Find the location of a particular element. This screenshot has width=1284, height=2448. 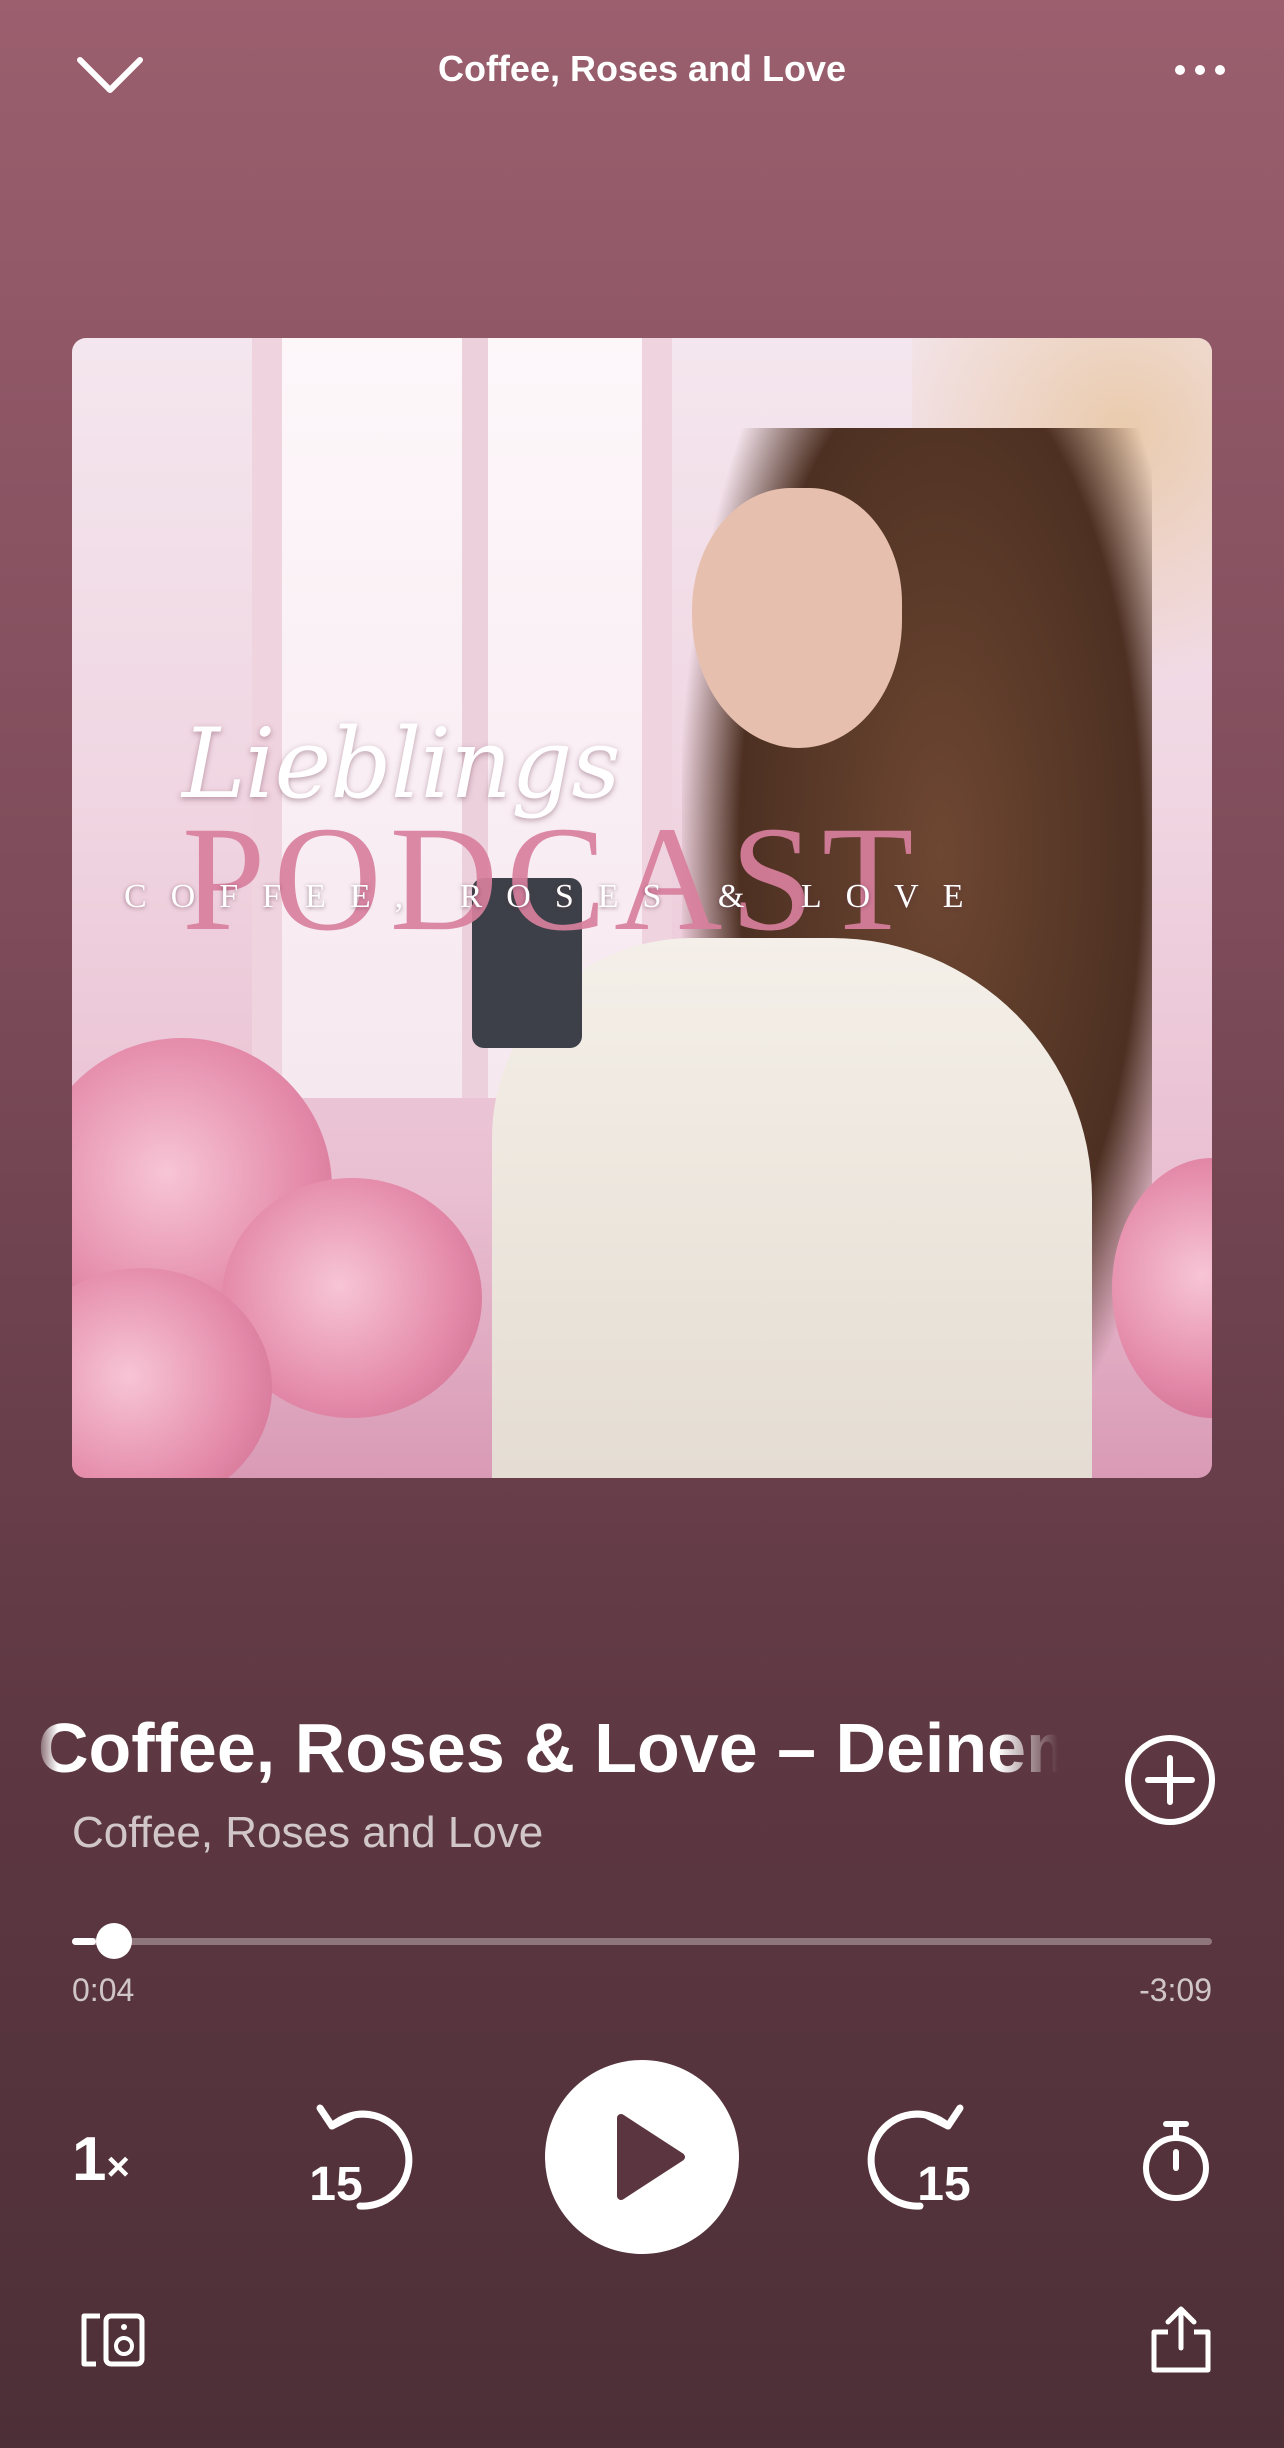

playback-speed-button: 1× is located at coordinates (117, 2160).